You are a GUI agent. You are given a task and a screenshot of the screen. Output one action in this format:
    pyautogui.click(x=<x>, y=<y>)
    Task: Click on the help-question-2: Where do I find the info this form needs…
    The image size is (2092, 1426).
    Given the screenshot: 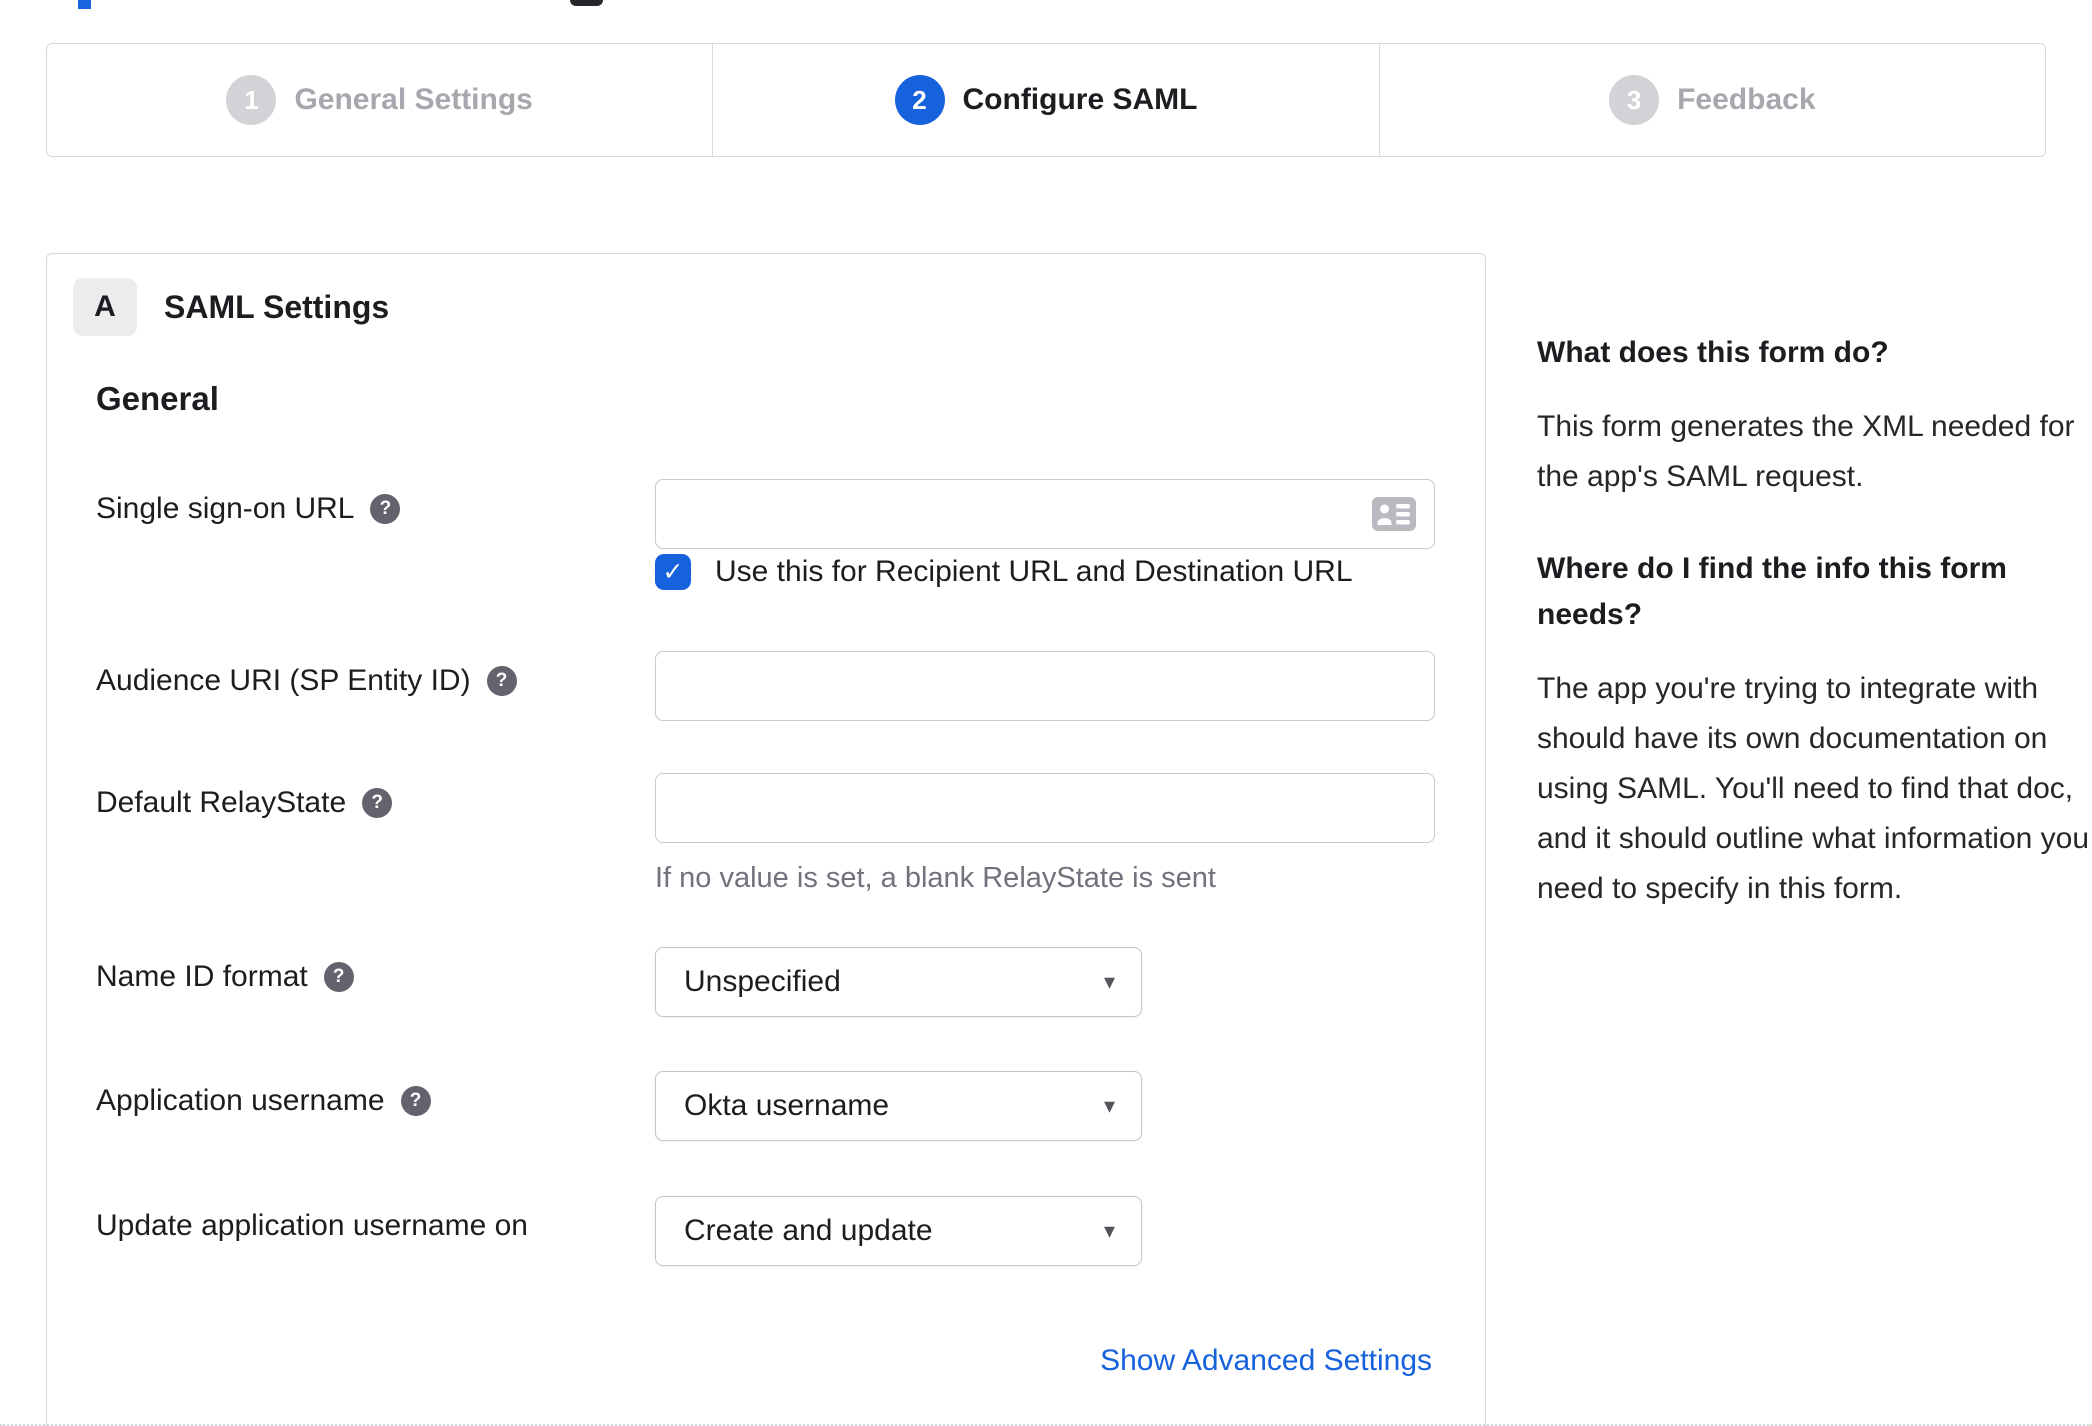 What is the action you would take?
    pyautogui.click(x=1772, y=591)
    